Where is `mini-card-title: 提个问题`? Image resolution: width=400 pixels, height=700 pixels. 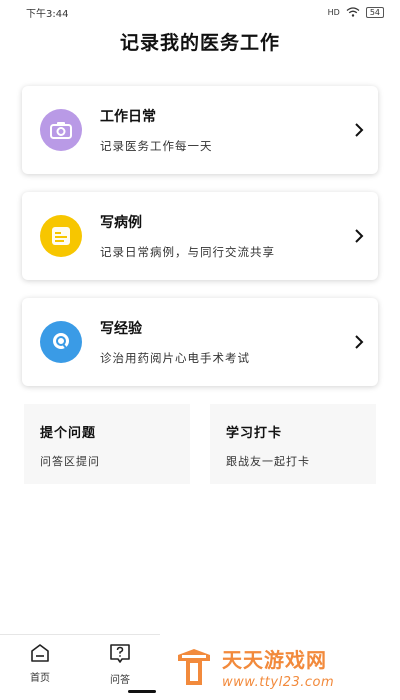 mini-card-title: 提个问题 is located at coordinates (68, 433).